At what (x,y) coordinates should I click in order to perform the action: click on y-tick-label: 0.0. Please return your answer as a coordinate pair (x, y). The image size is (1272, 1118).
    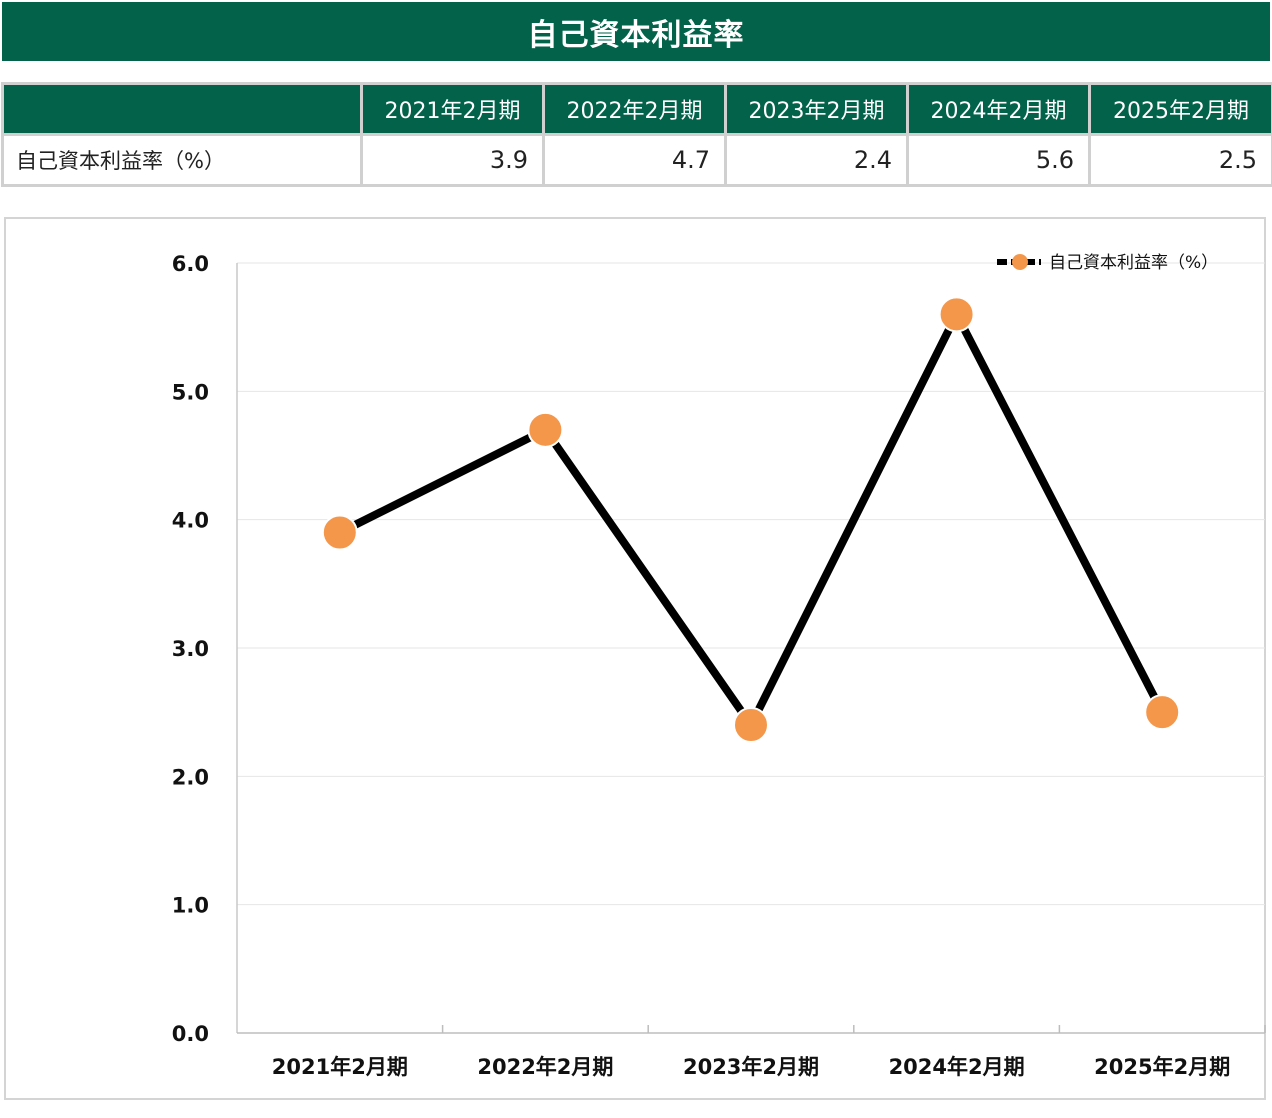
    Looking at the image, I should click on (190, 1034).